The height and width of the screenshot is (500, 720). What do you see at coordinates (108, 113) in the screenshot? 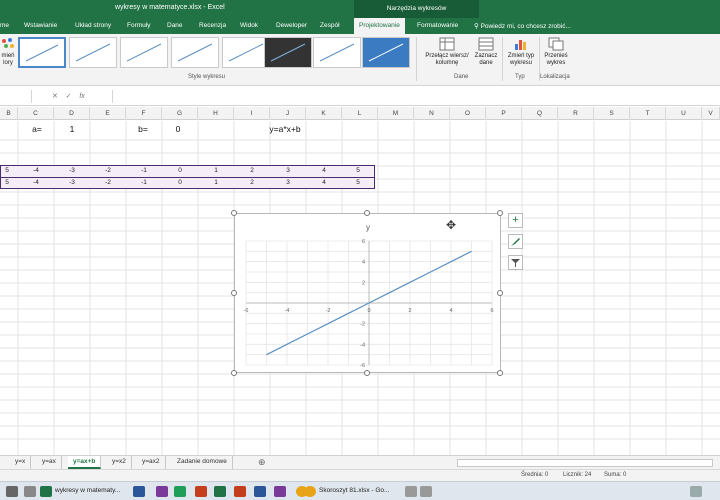
I see `column-header: E` at bounding box center [108, 113].